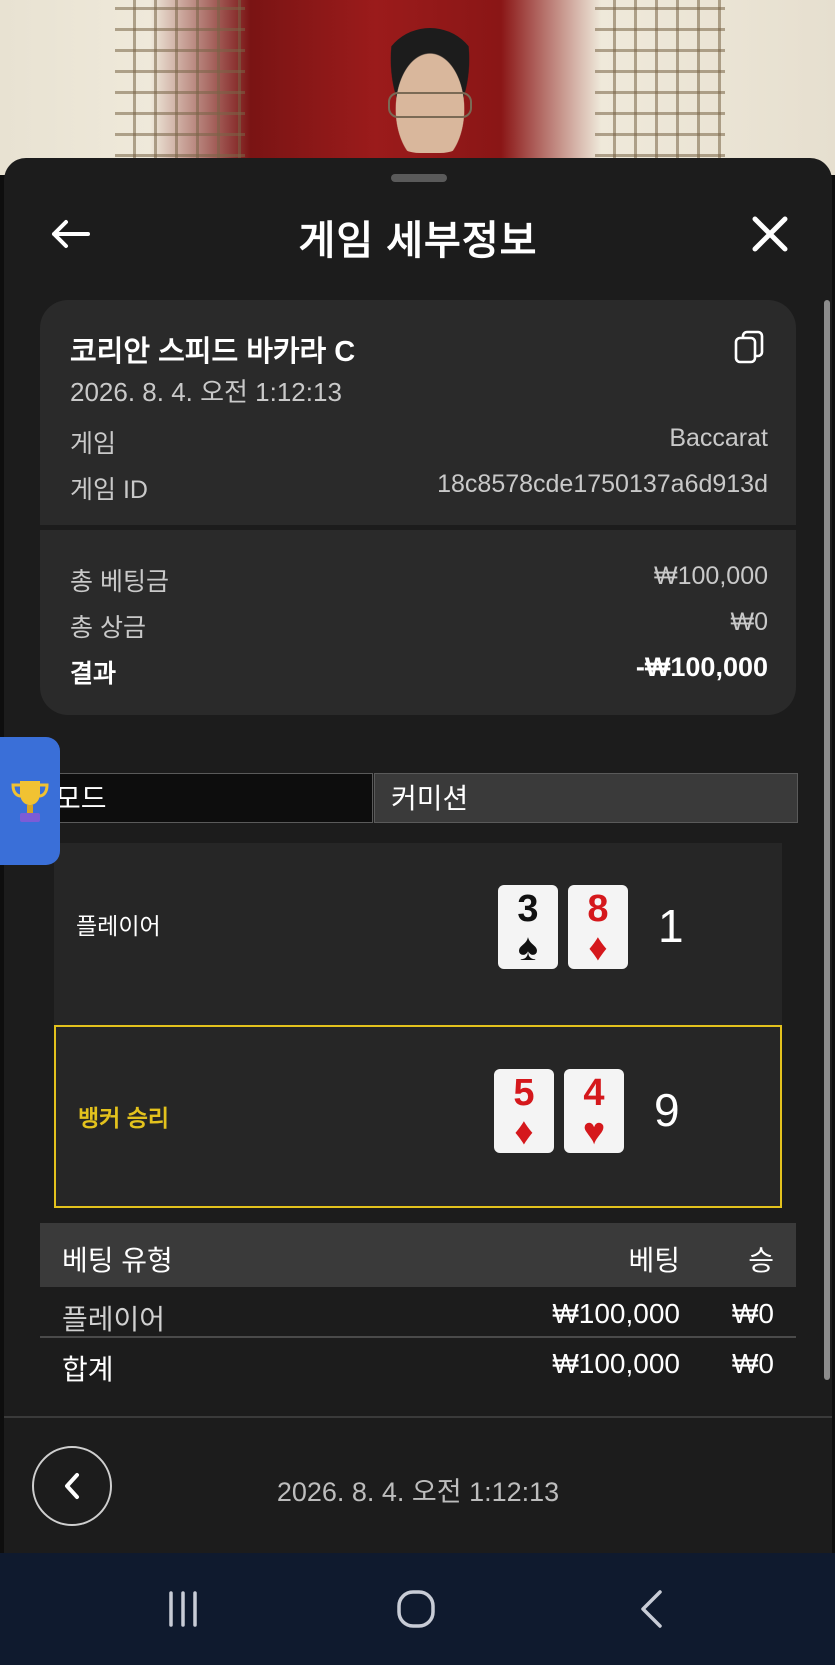 This screenshot has width=835, height=1665. What do you see at coordinates (594, 1132) in the screenshot?
I see `heart-icon: ♥` at bounding box center [594, 1132].